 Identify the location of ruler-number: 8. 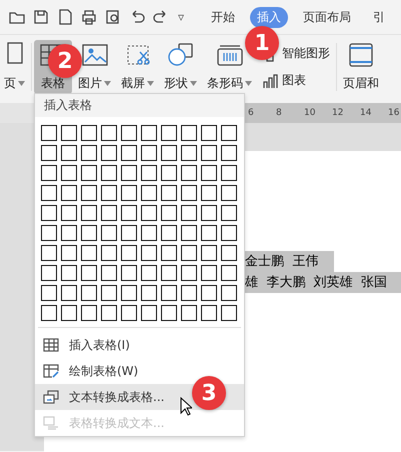
(279, 113).